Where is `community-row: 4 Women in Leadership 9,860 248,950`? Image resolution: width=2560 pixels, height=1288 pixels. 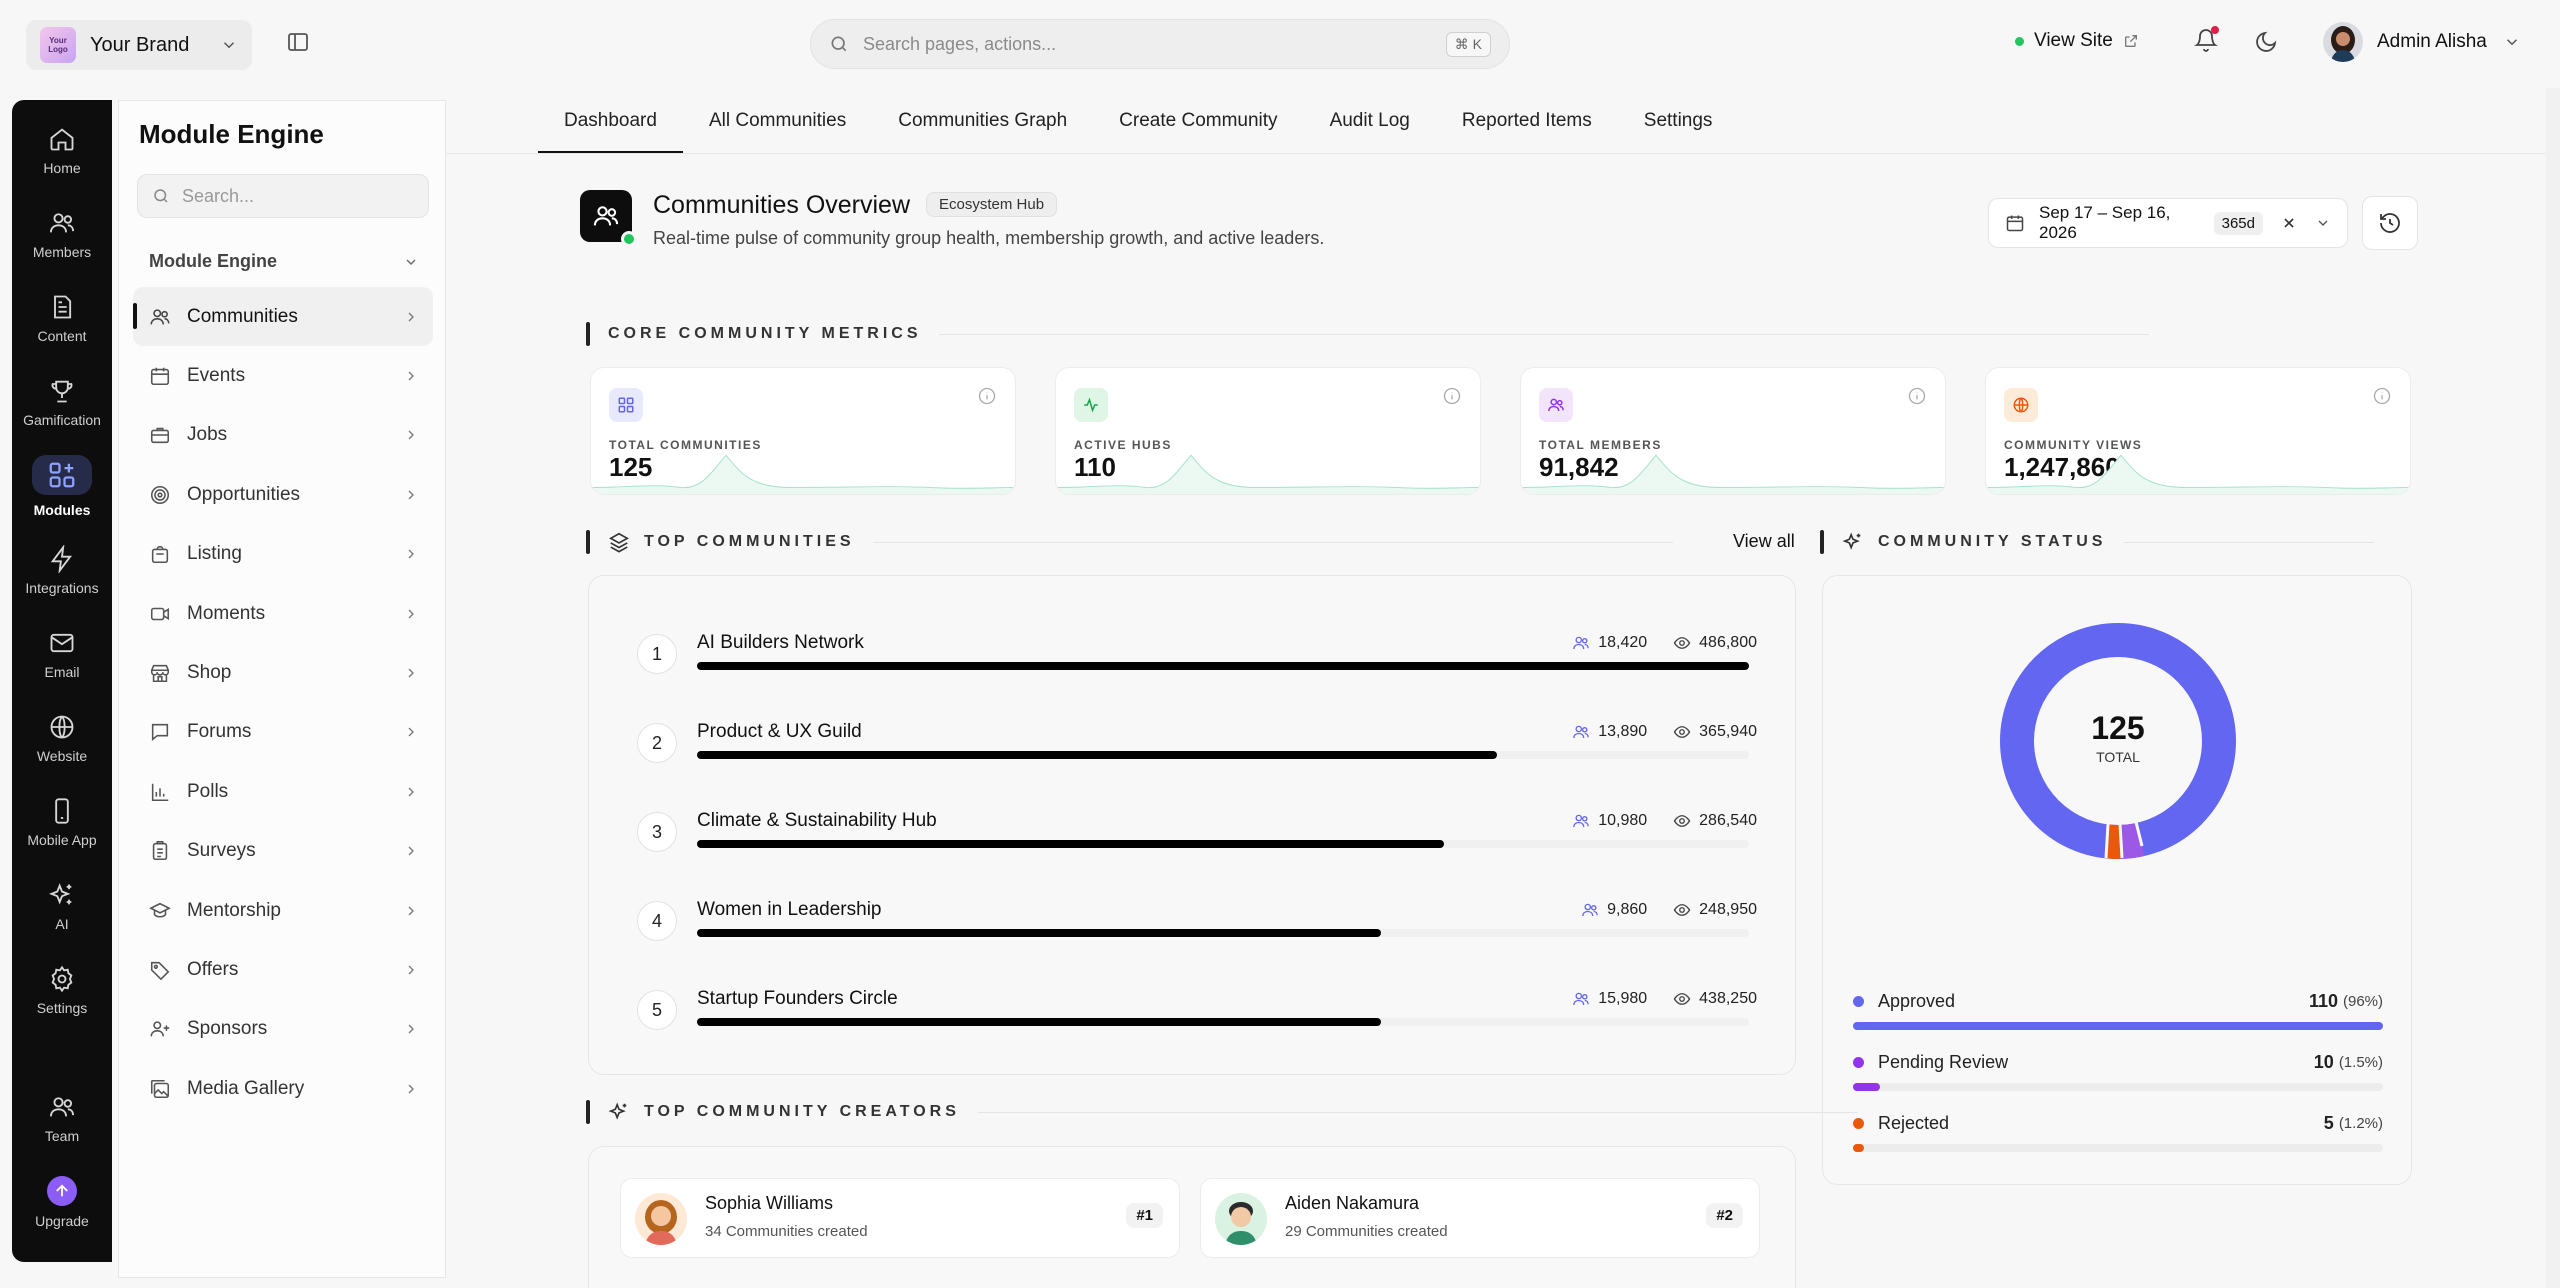 community-row: 4 Women in Leadership 9,860 248,950 is located at coordinates (1197, 929).